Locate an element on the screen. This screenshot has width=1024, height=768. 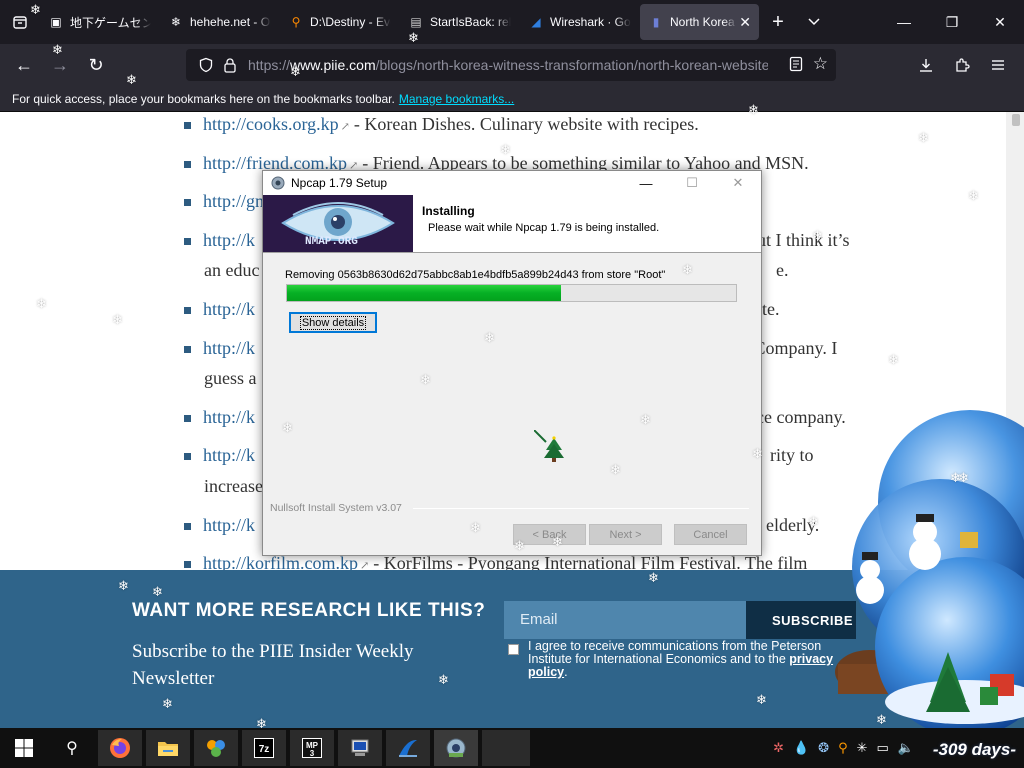
back-button: ← is located at coordinates (24, 65).